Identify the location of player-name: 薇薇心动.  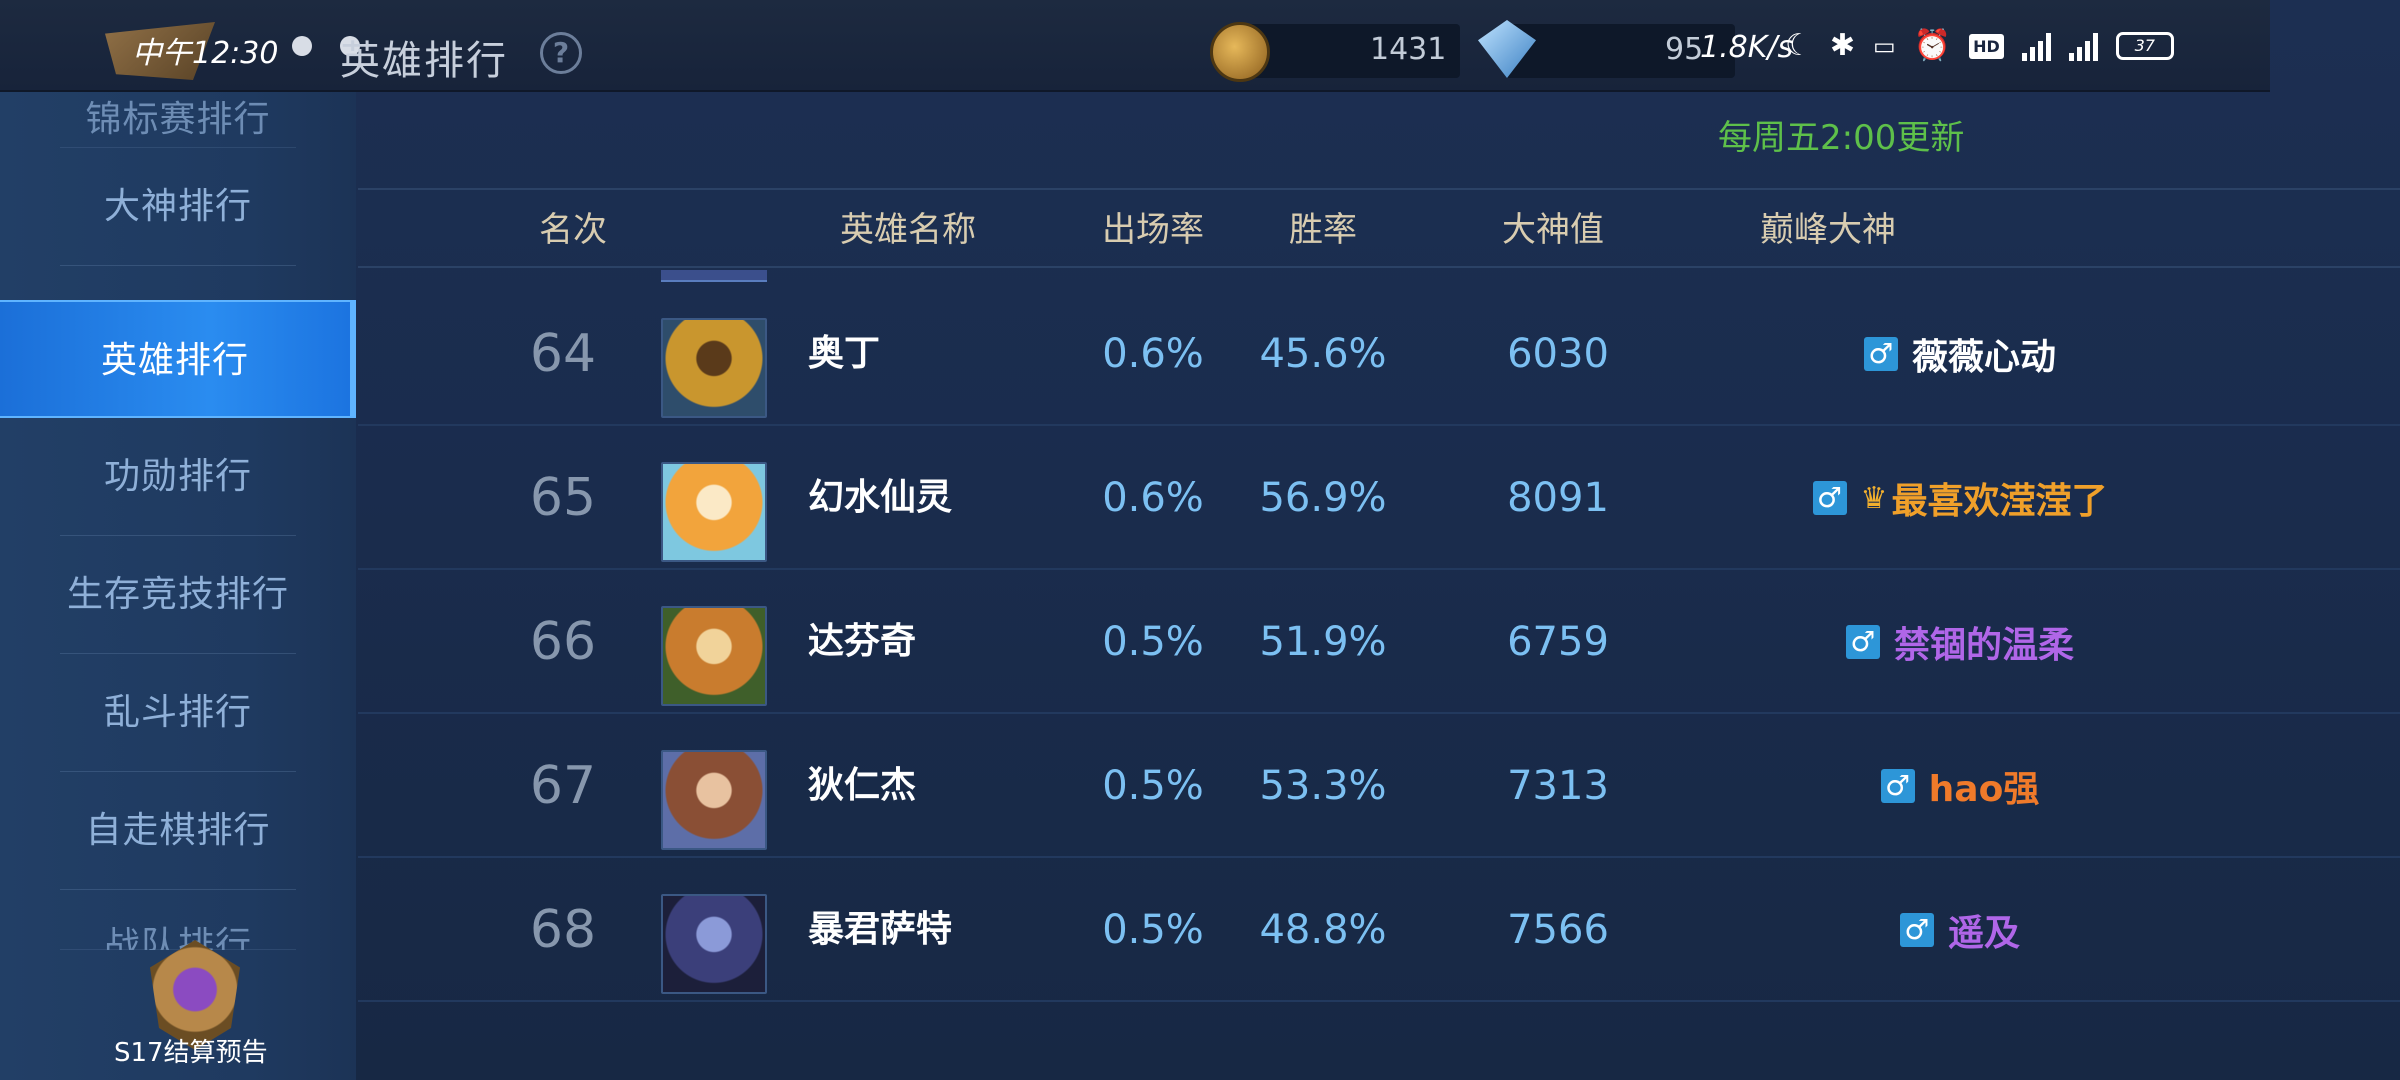
(1983, 357).